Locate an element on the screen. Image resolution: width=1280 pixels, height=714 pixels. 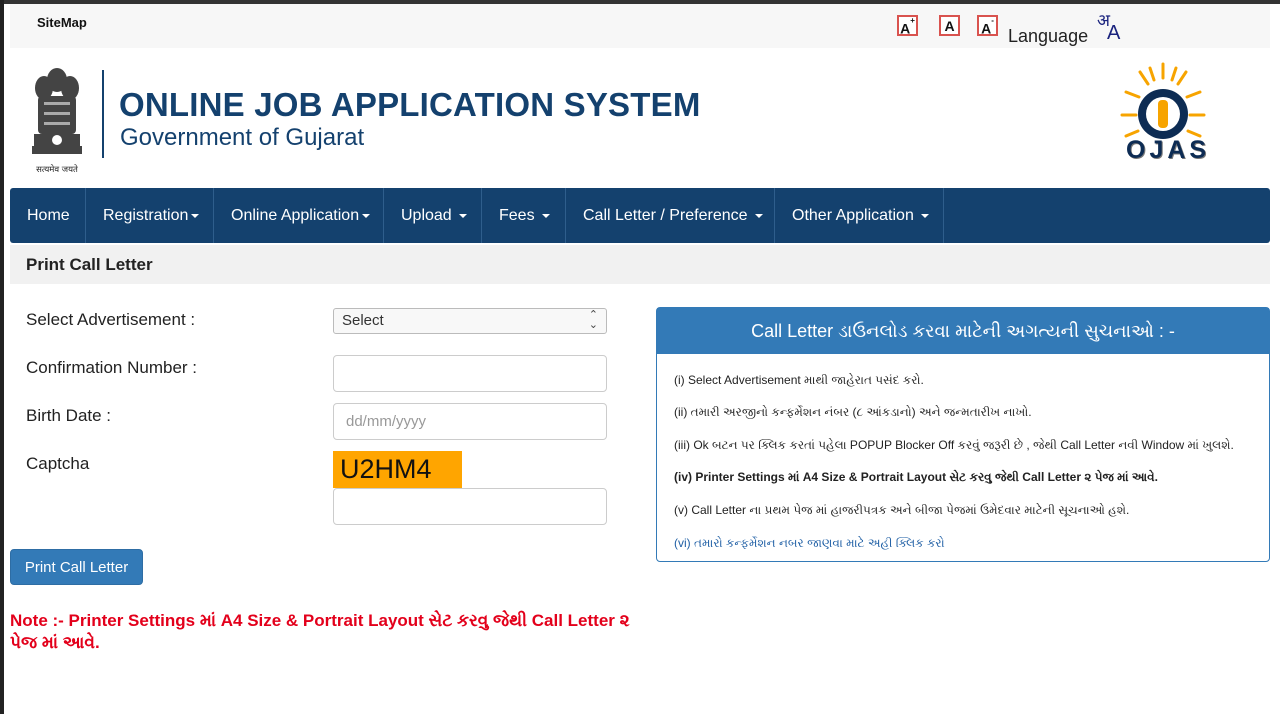
font-decrease-button: A- is located at coordinates (987, 26).